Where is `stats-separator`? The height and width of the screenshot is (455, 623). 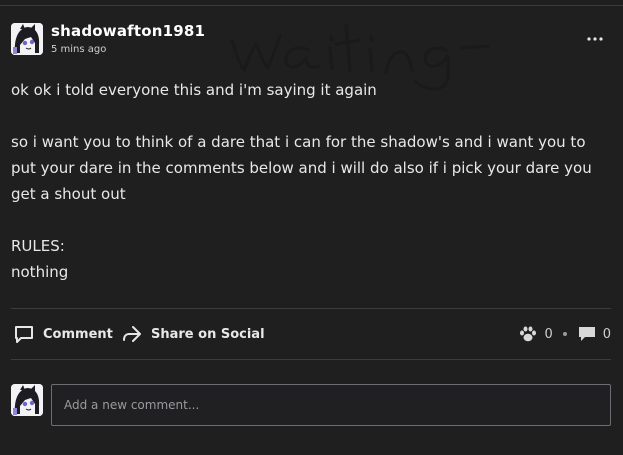 stats-separator is located at coordinates (564, 334).